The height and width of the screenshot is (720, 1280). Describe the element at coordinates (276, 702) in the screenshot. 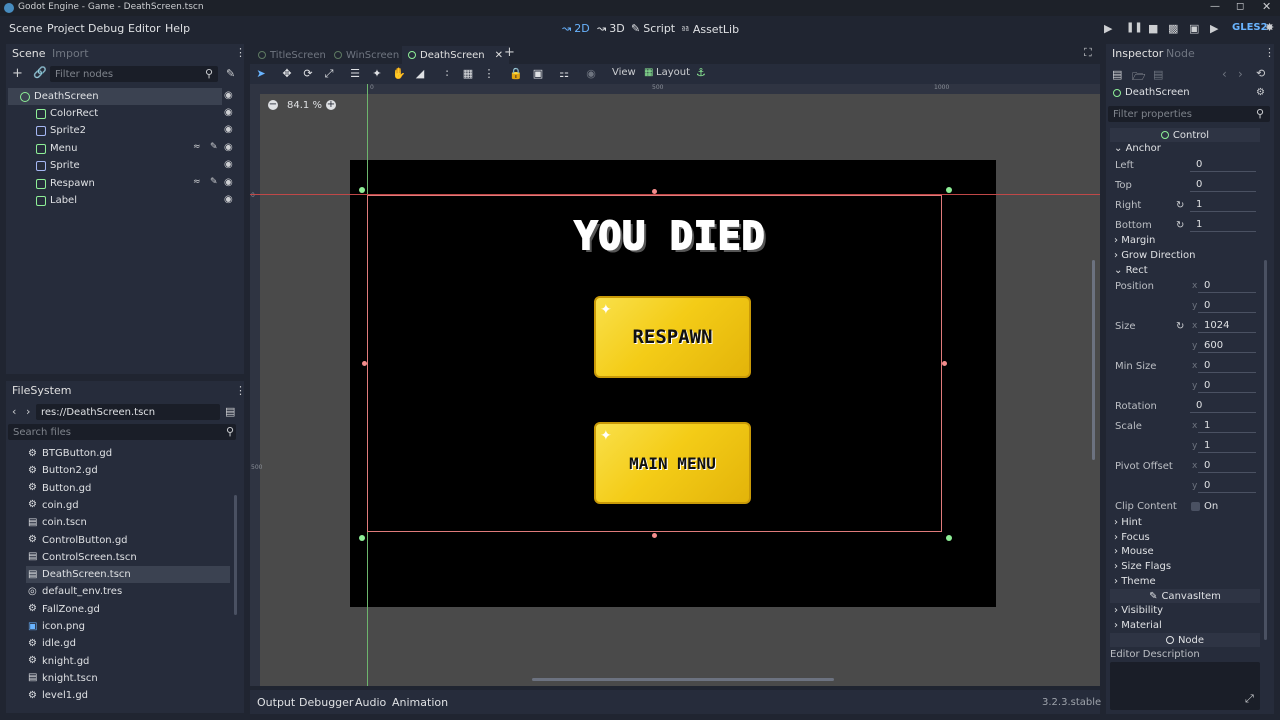

I see `tab-output: Output` at that location.